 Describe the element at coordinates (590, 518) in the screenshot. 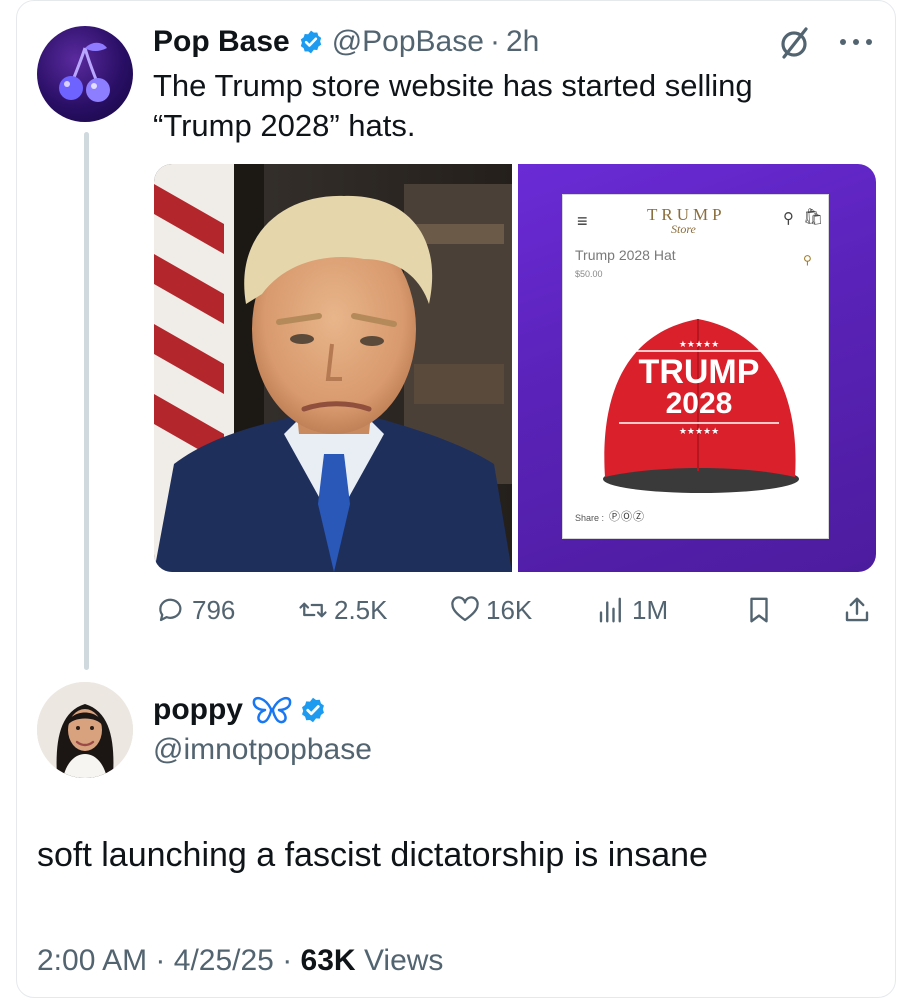

I see `share-label: Share :` at that location.